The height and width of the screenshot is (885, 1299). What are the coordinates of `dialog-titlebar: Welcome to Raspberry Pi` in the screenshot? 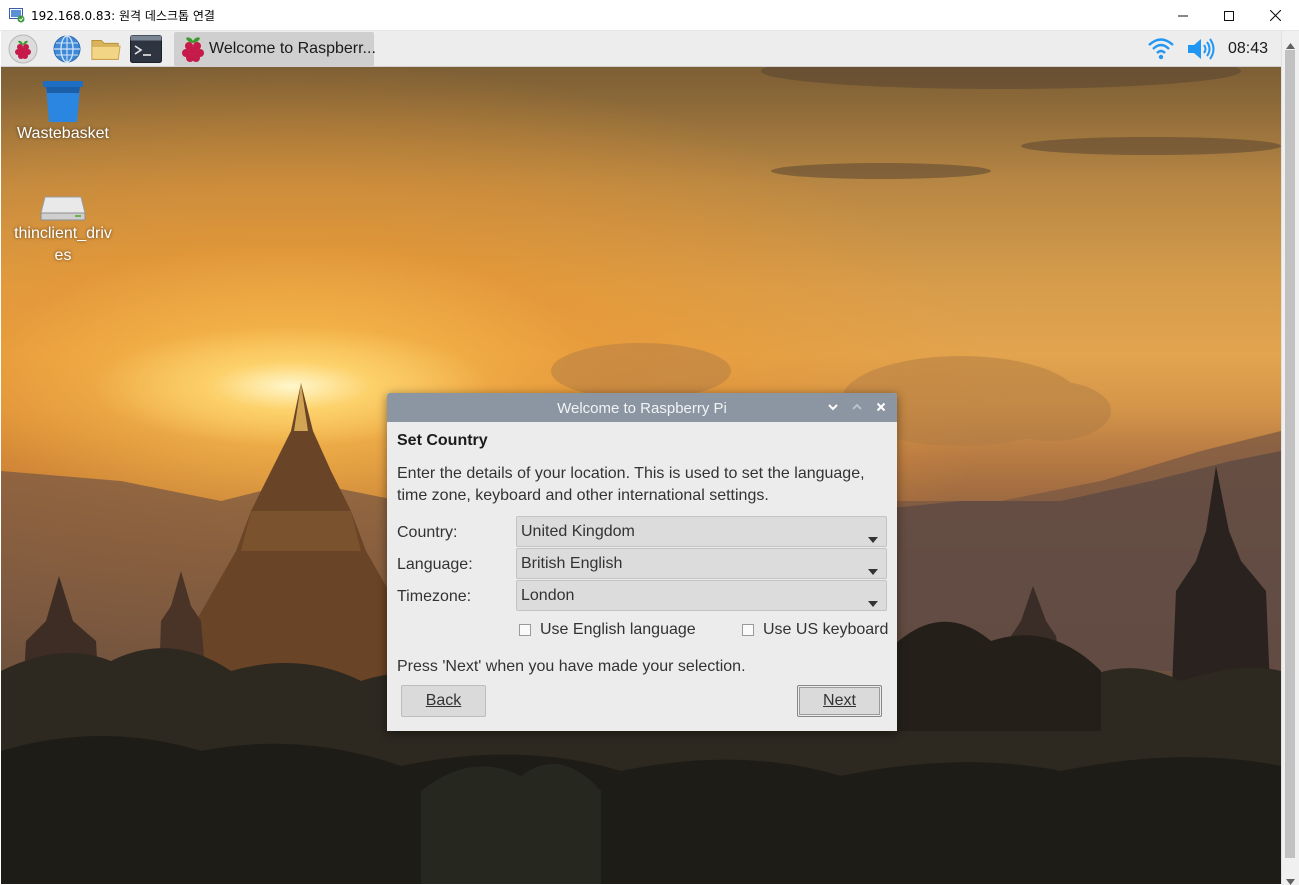 It's located at (642, 407).